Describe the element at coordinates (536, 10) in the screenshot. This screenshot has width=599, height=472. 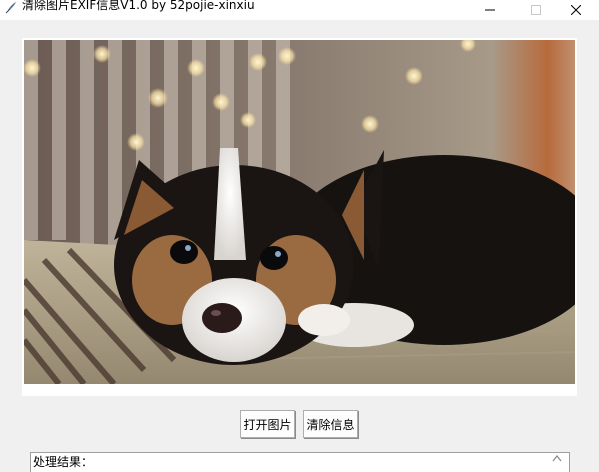
I see `maximize-icon` at that location.